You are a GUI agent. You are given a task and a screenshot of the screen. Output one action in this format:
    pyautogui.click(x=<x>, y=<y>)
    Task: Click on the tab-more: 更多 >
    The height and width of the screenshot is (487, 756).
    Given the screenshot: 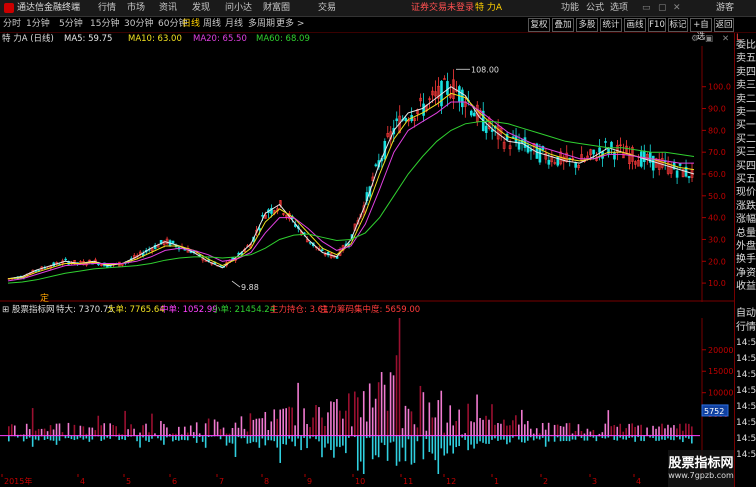 What is the action you would take?
    pyautogui.click(x=290, y=24)
    